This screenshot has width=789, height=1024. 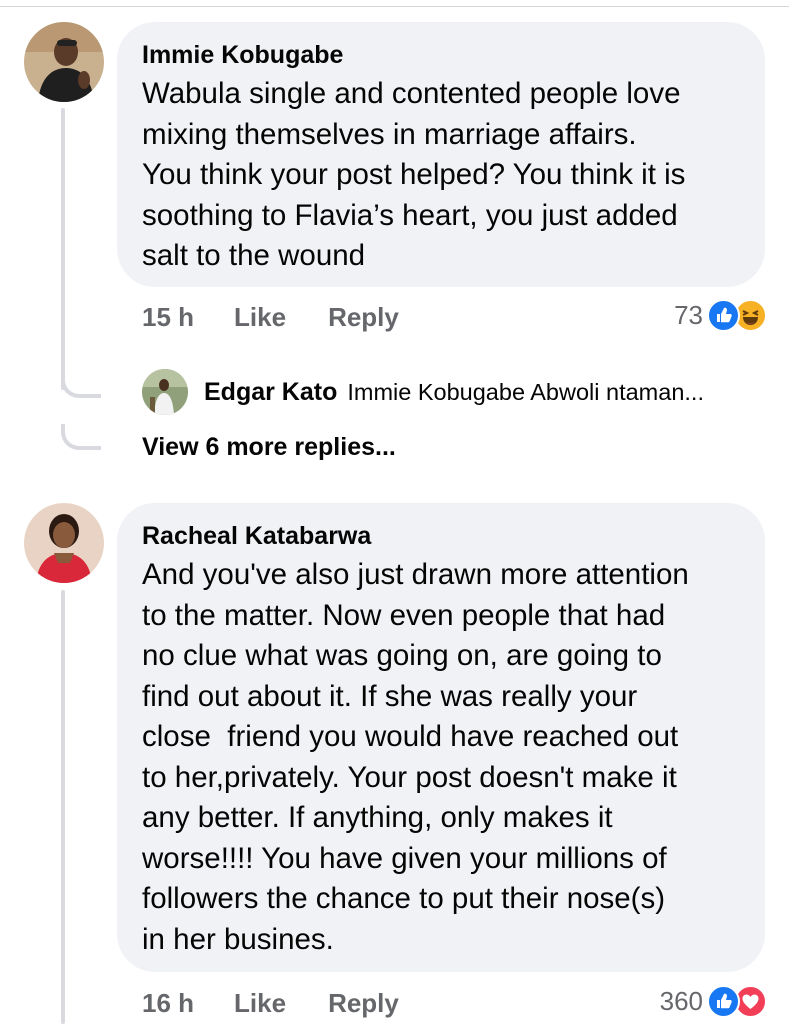 What do you see at coordinates (394, 6) in the screenshot?
I see `top-divider` at bounding box center [394, 6].